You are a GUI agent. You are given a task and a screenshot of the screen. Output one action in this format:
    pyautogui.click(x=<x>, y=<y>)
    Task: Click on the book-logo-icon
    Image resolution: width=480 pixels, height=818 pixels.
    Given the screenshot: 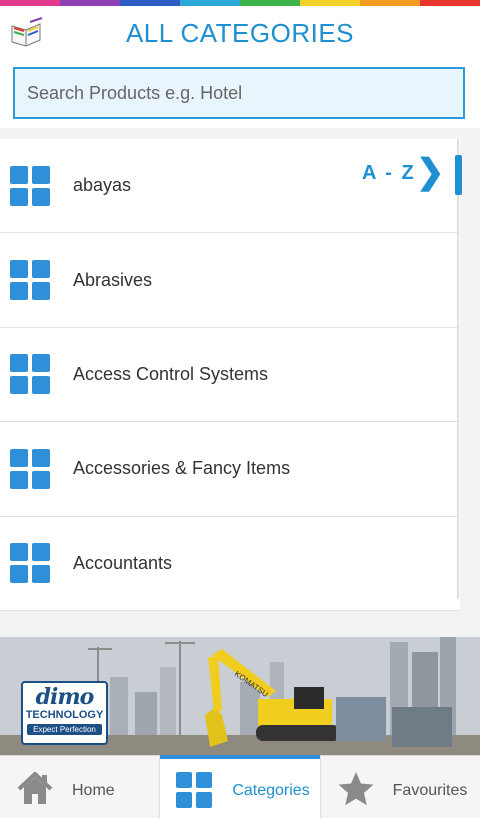 What is the action you would take?
    pyautogui.click(x=26, y=34)
    